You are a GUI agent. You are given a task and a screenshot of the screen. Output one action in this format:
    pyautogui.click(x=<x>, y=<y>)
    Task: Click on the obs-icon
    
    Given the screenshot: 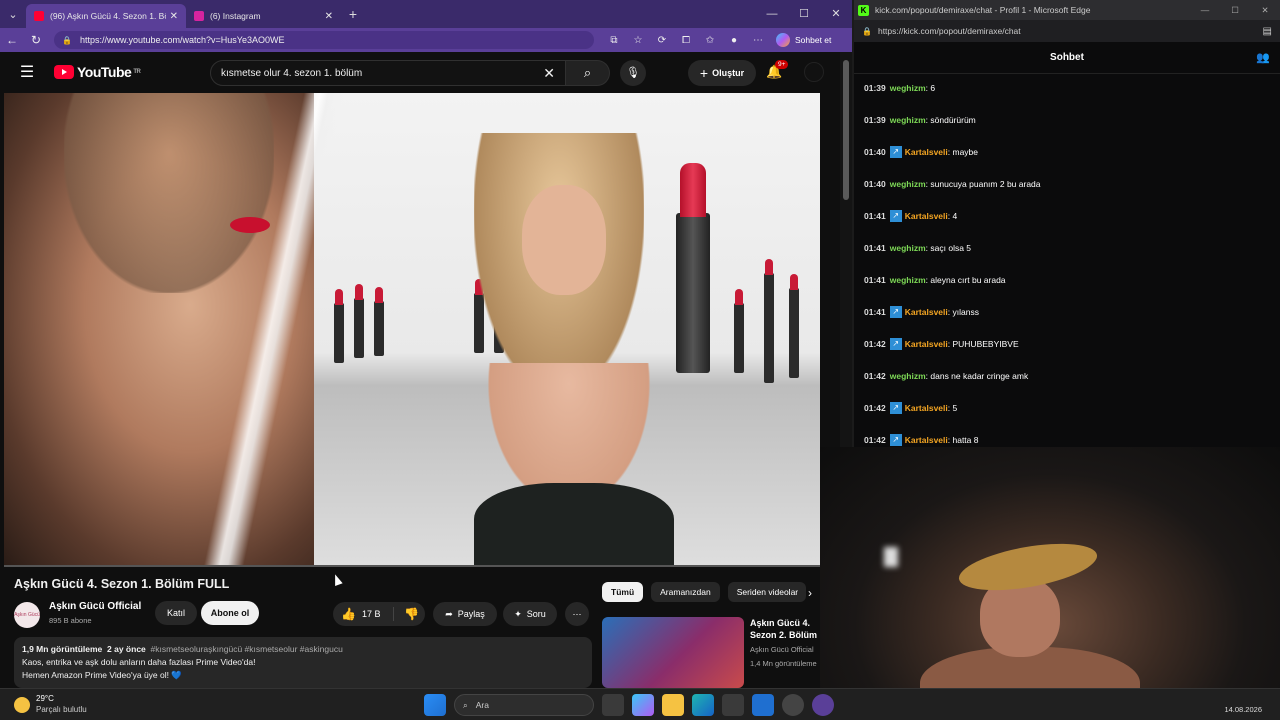 What is the action you would take?
    pyautogui.click(x=793, y=705)
    